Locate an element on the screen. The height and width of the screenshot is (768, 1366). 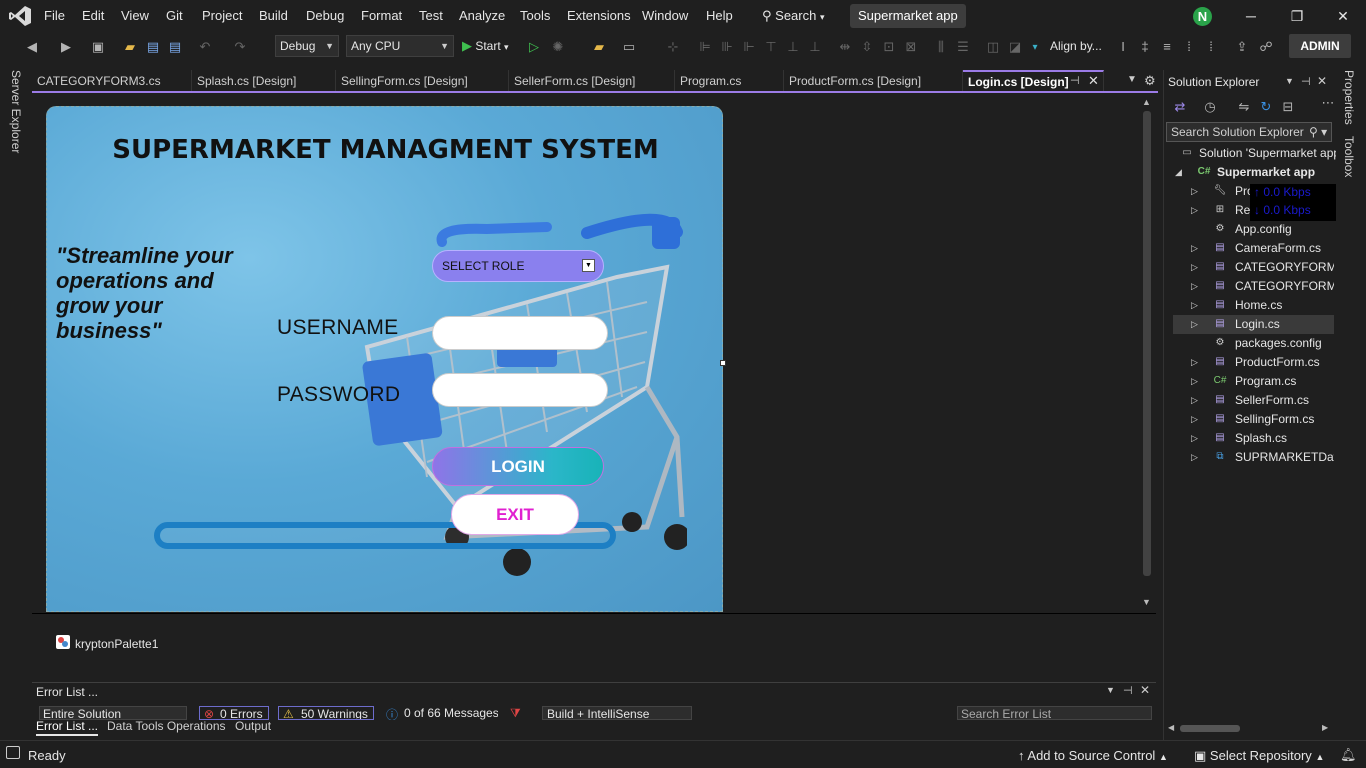
scroll-left-icon: ◀ is located at coordinates (1171, 727).